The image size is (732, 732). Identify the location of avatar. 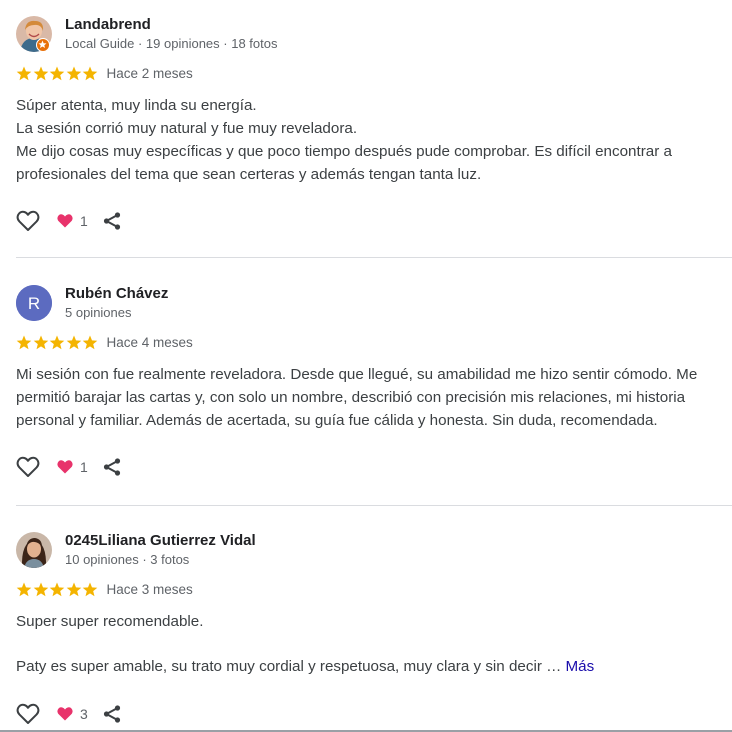
(34, 550).